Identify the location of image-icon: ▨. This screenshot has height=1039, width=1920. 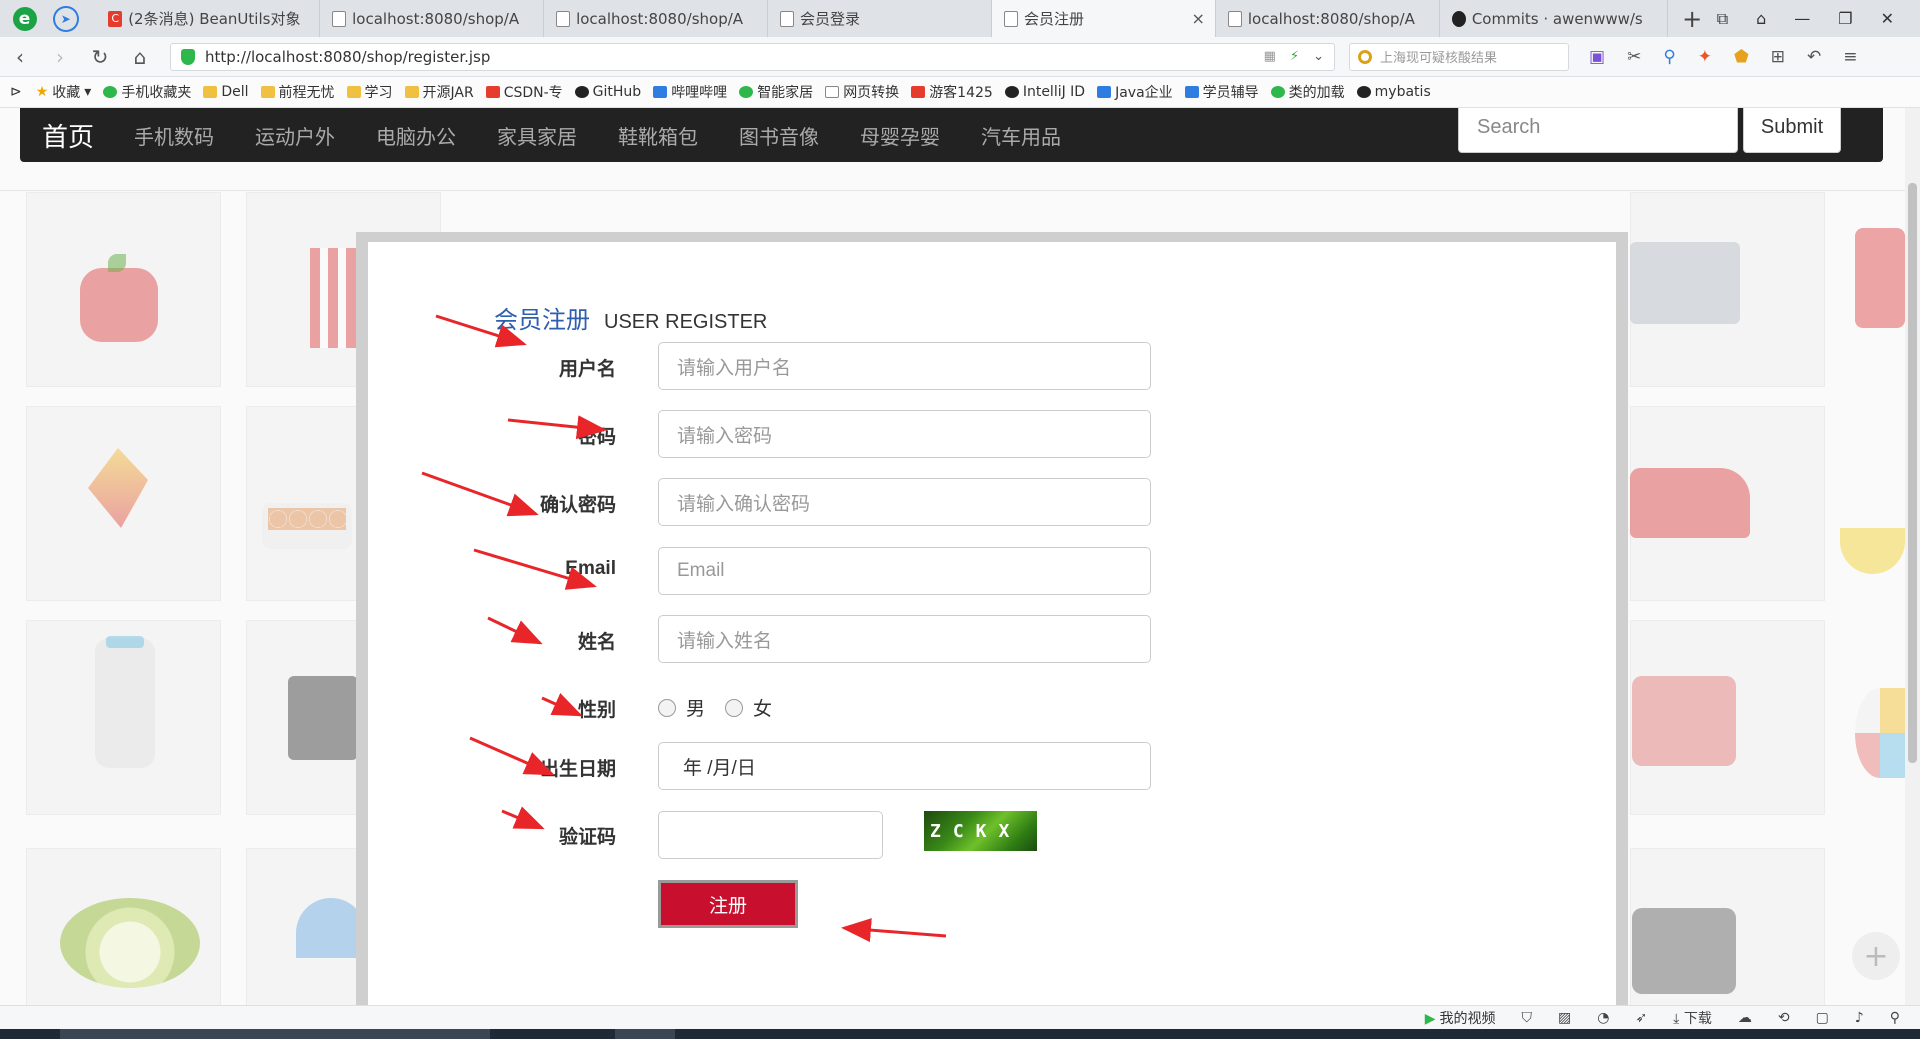
(1564, 1018).